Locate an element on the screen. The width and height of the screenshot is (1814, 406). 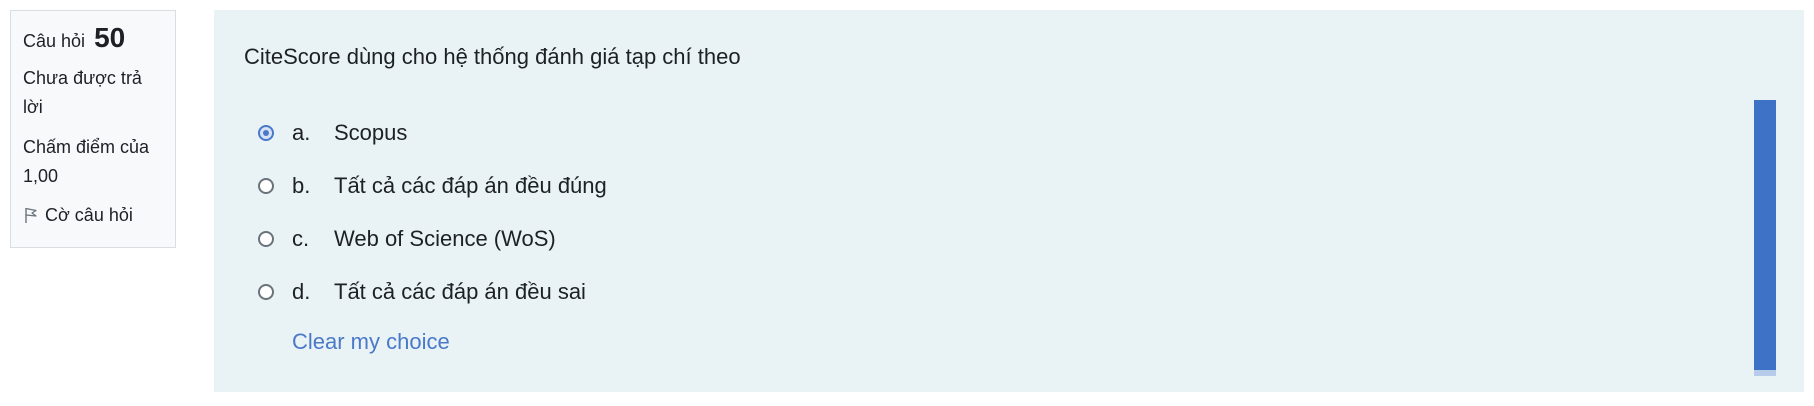
question-state: Chưa được trả lời is located at coordinates (82, 92).